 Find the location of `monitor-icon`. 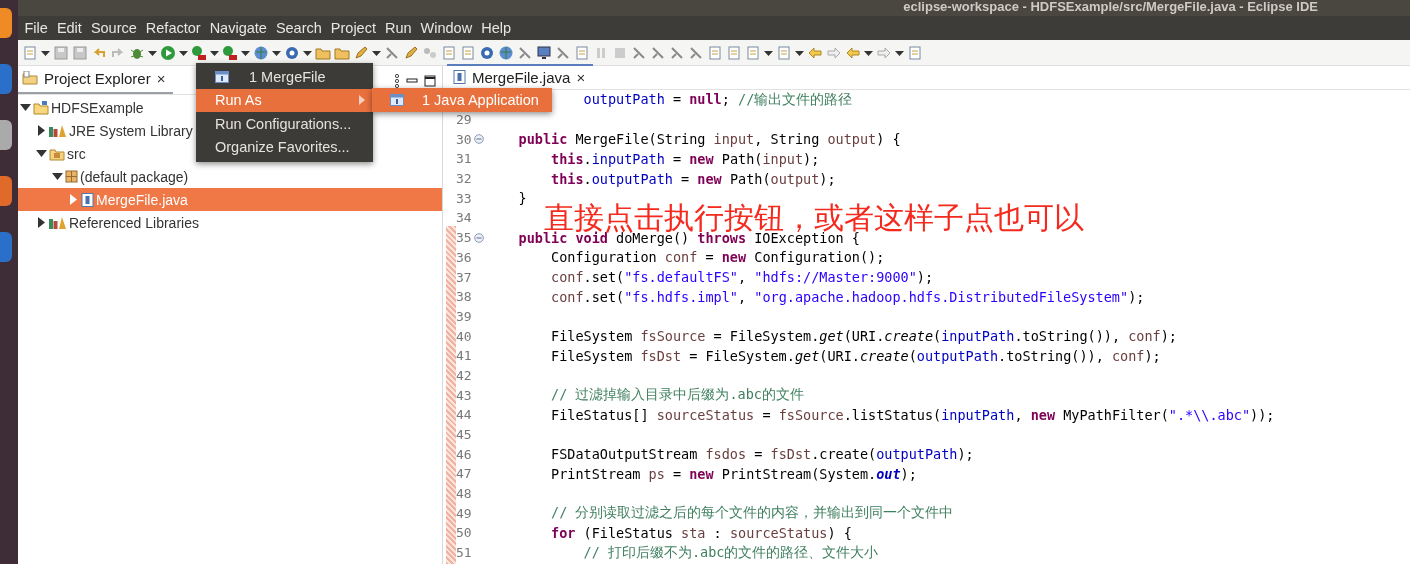

monitor-icon is located at coordinates (544, 52).